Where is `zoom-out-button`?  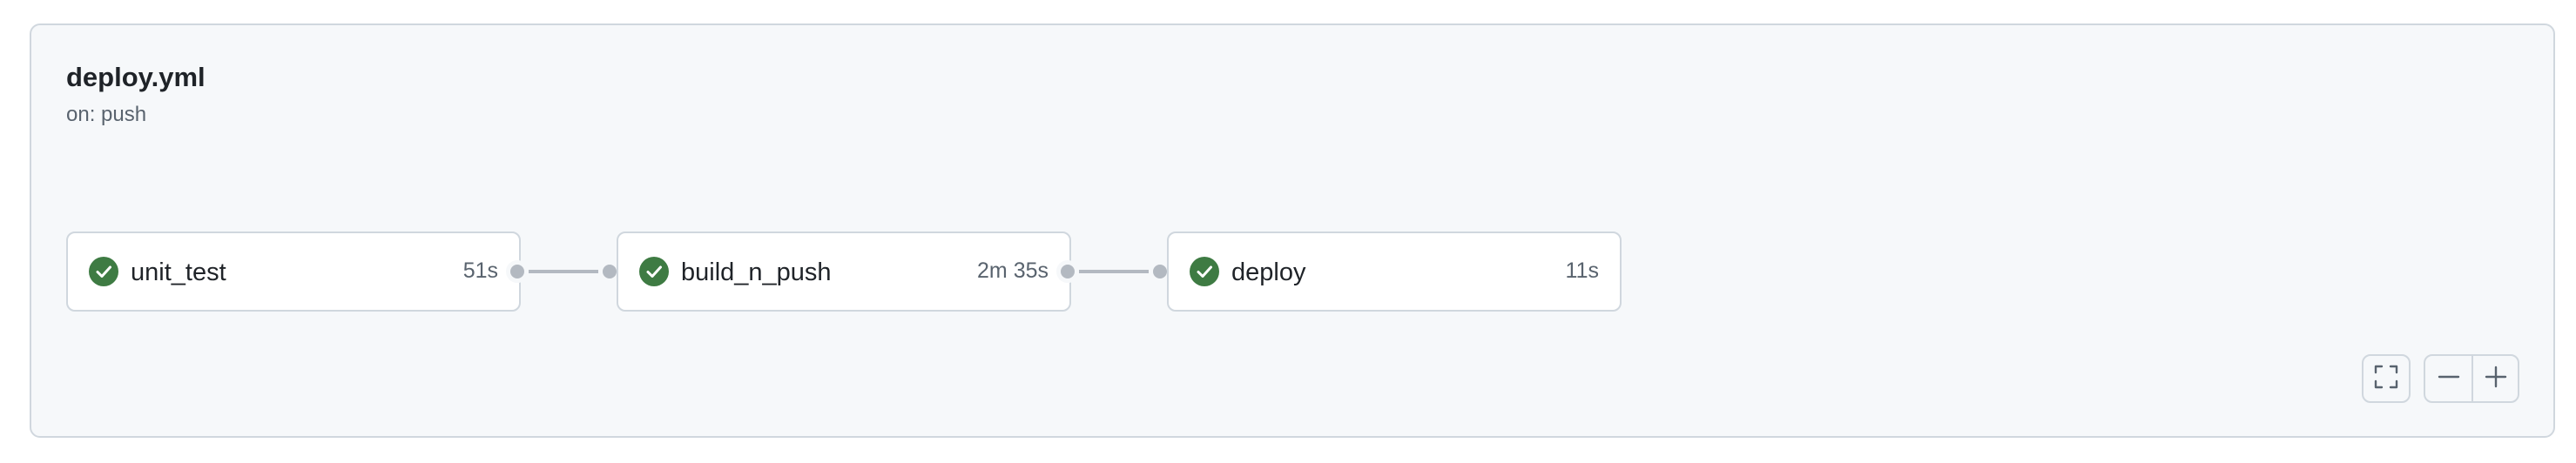 zoom-out-button is located at coordinates (2448, 379).